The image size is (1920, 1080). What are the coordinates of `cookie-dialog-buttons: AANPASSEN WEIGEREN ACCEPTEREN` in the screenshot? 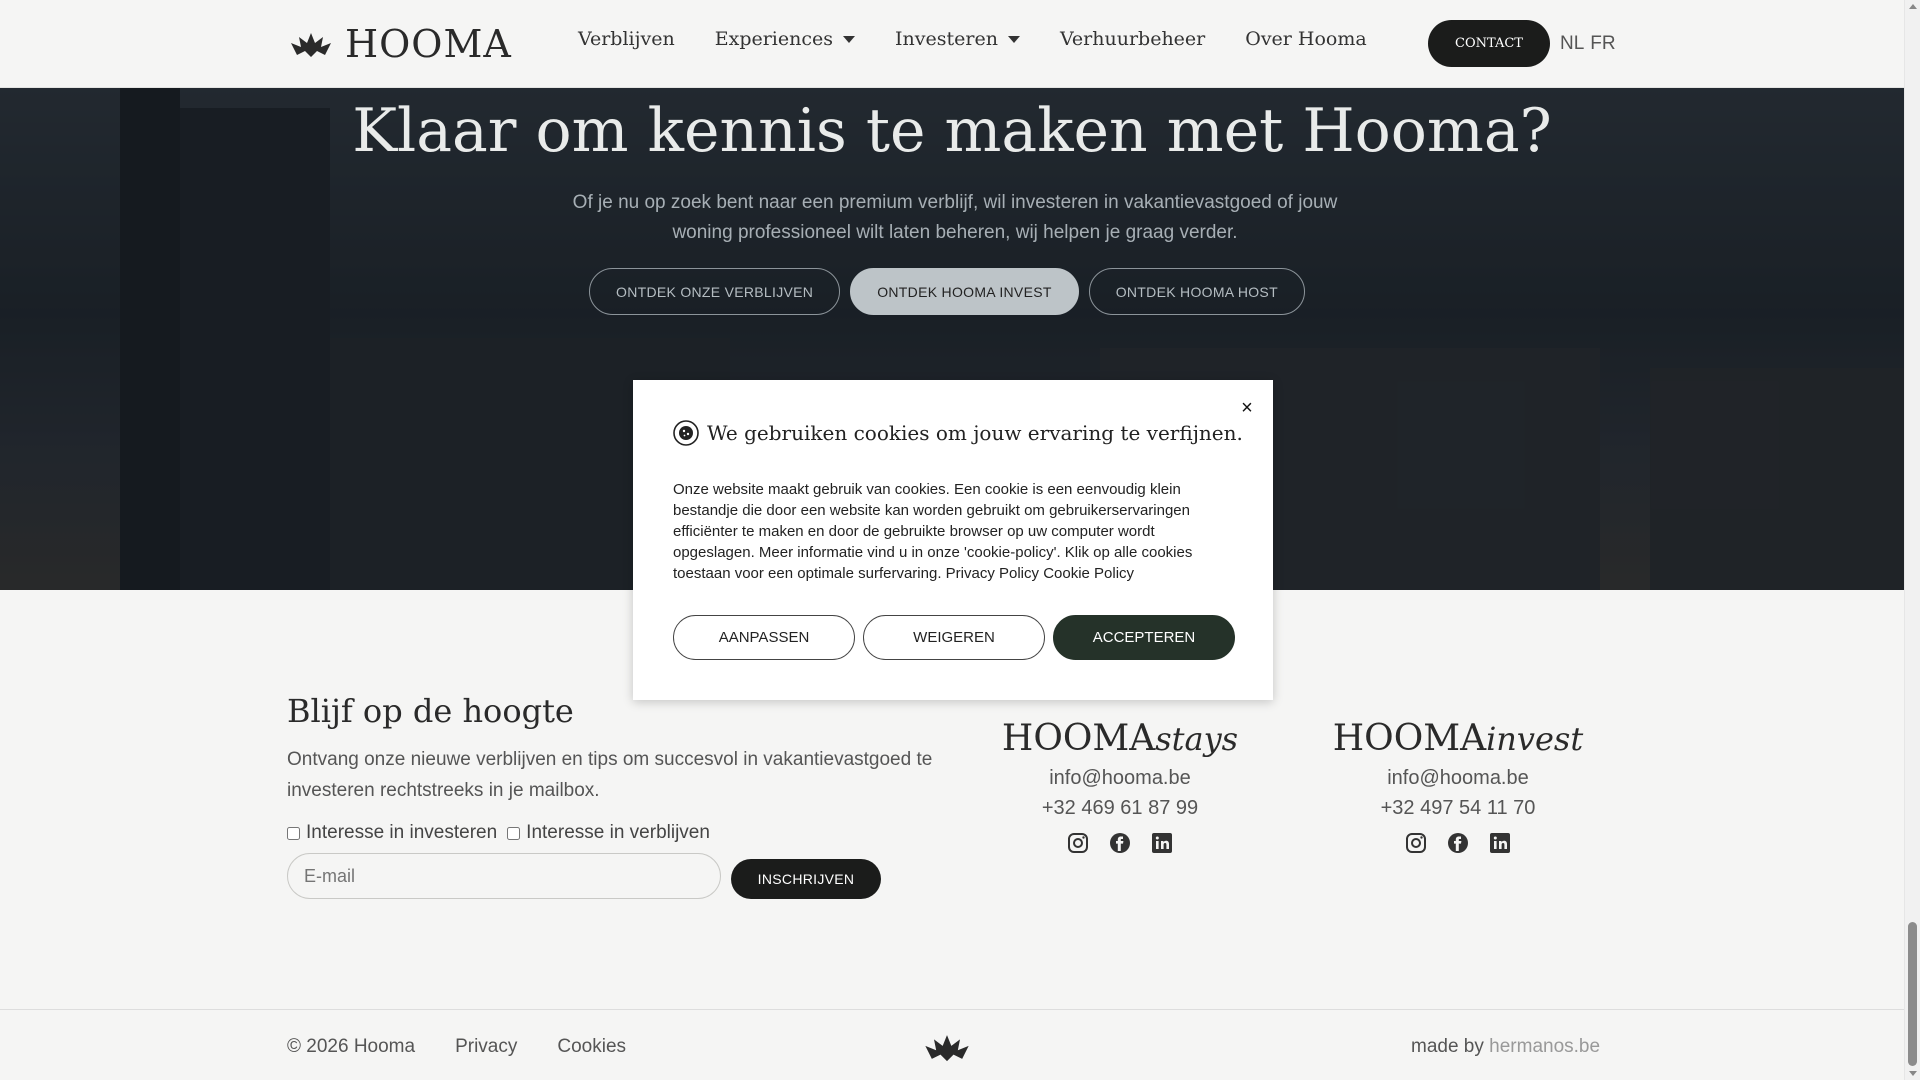 It's located at (954, 637).